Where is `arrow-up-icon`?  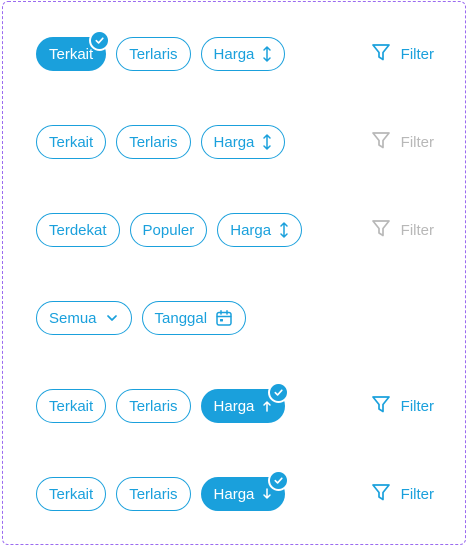 arrow-up-icon is located at coordinates (267, 406).